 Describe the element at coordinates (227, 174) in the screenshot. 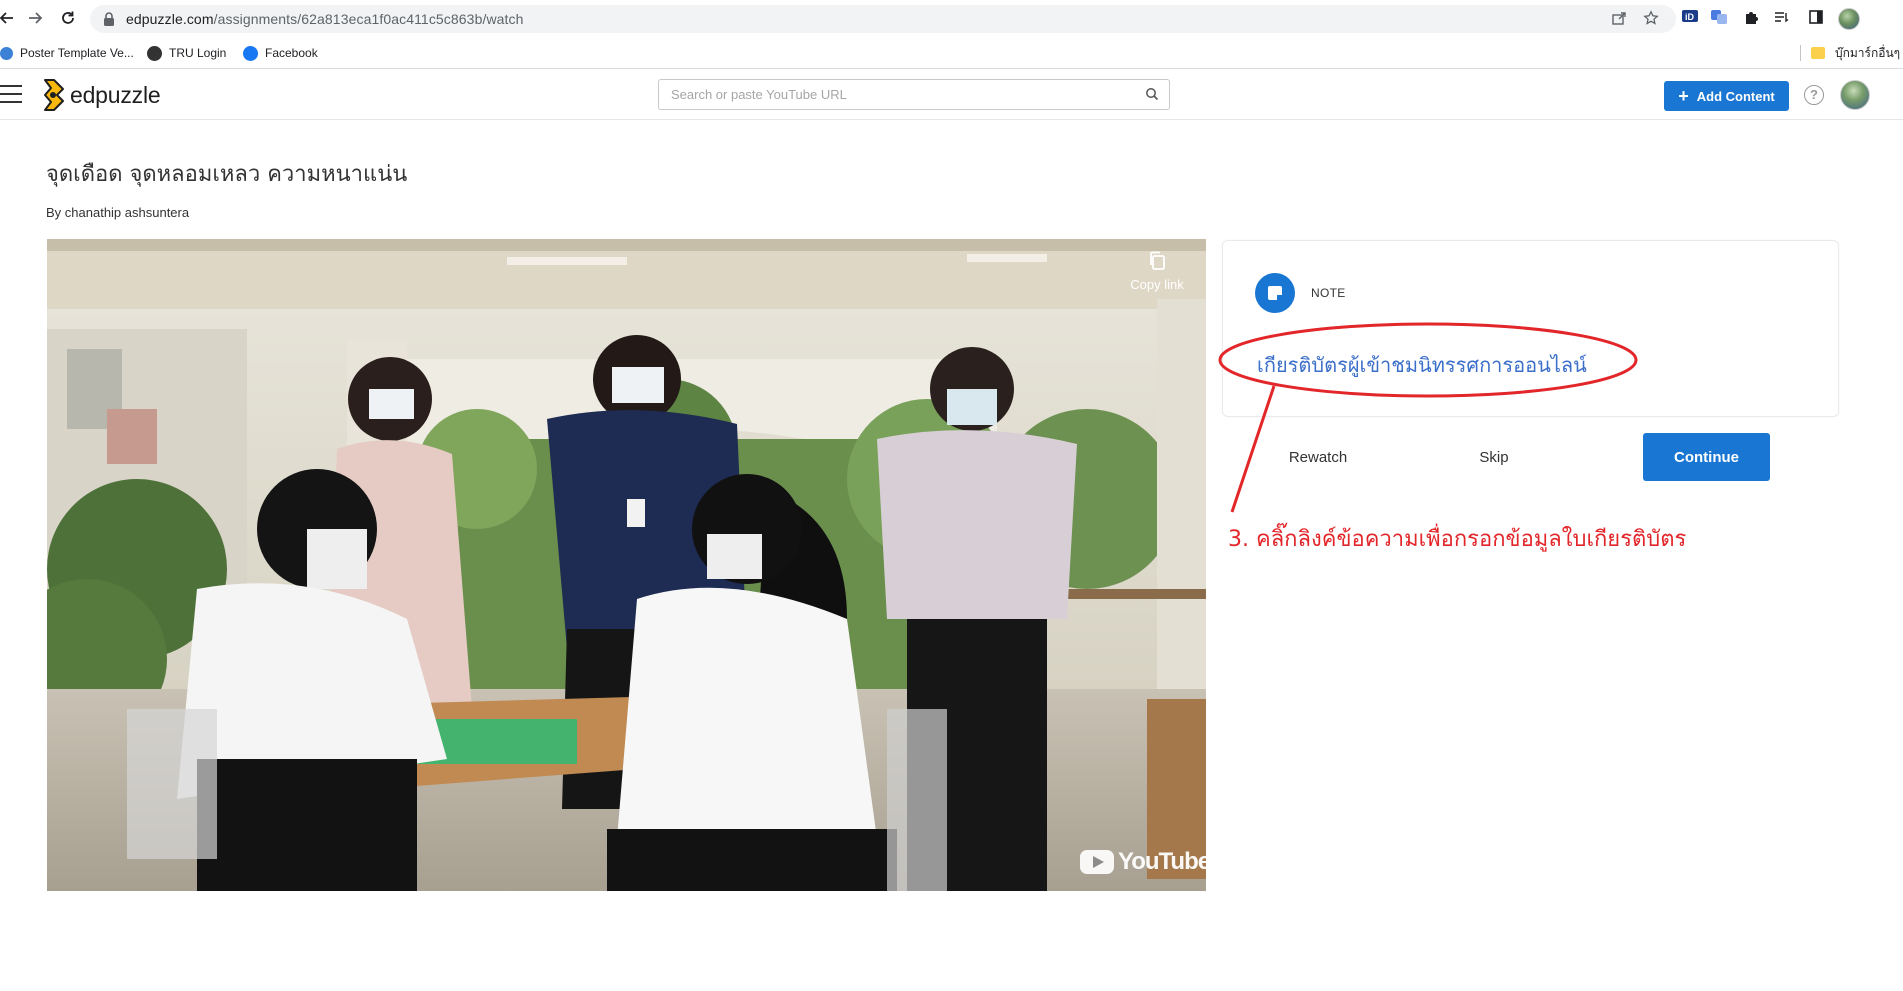

I see `video-title: จุดเดือด จุดหลอมเหลว ความหนาแน่น` at that location.